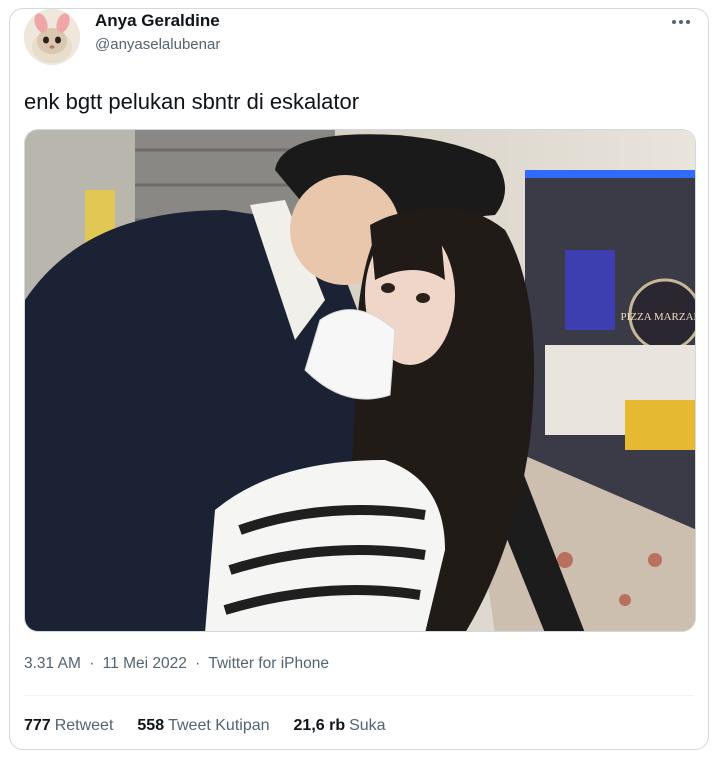  I want to click on retweets-stat: 777 Retweet, so click(68, 726).